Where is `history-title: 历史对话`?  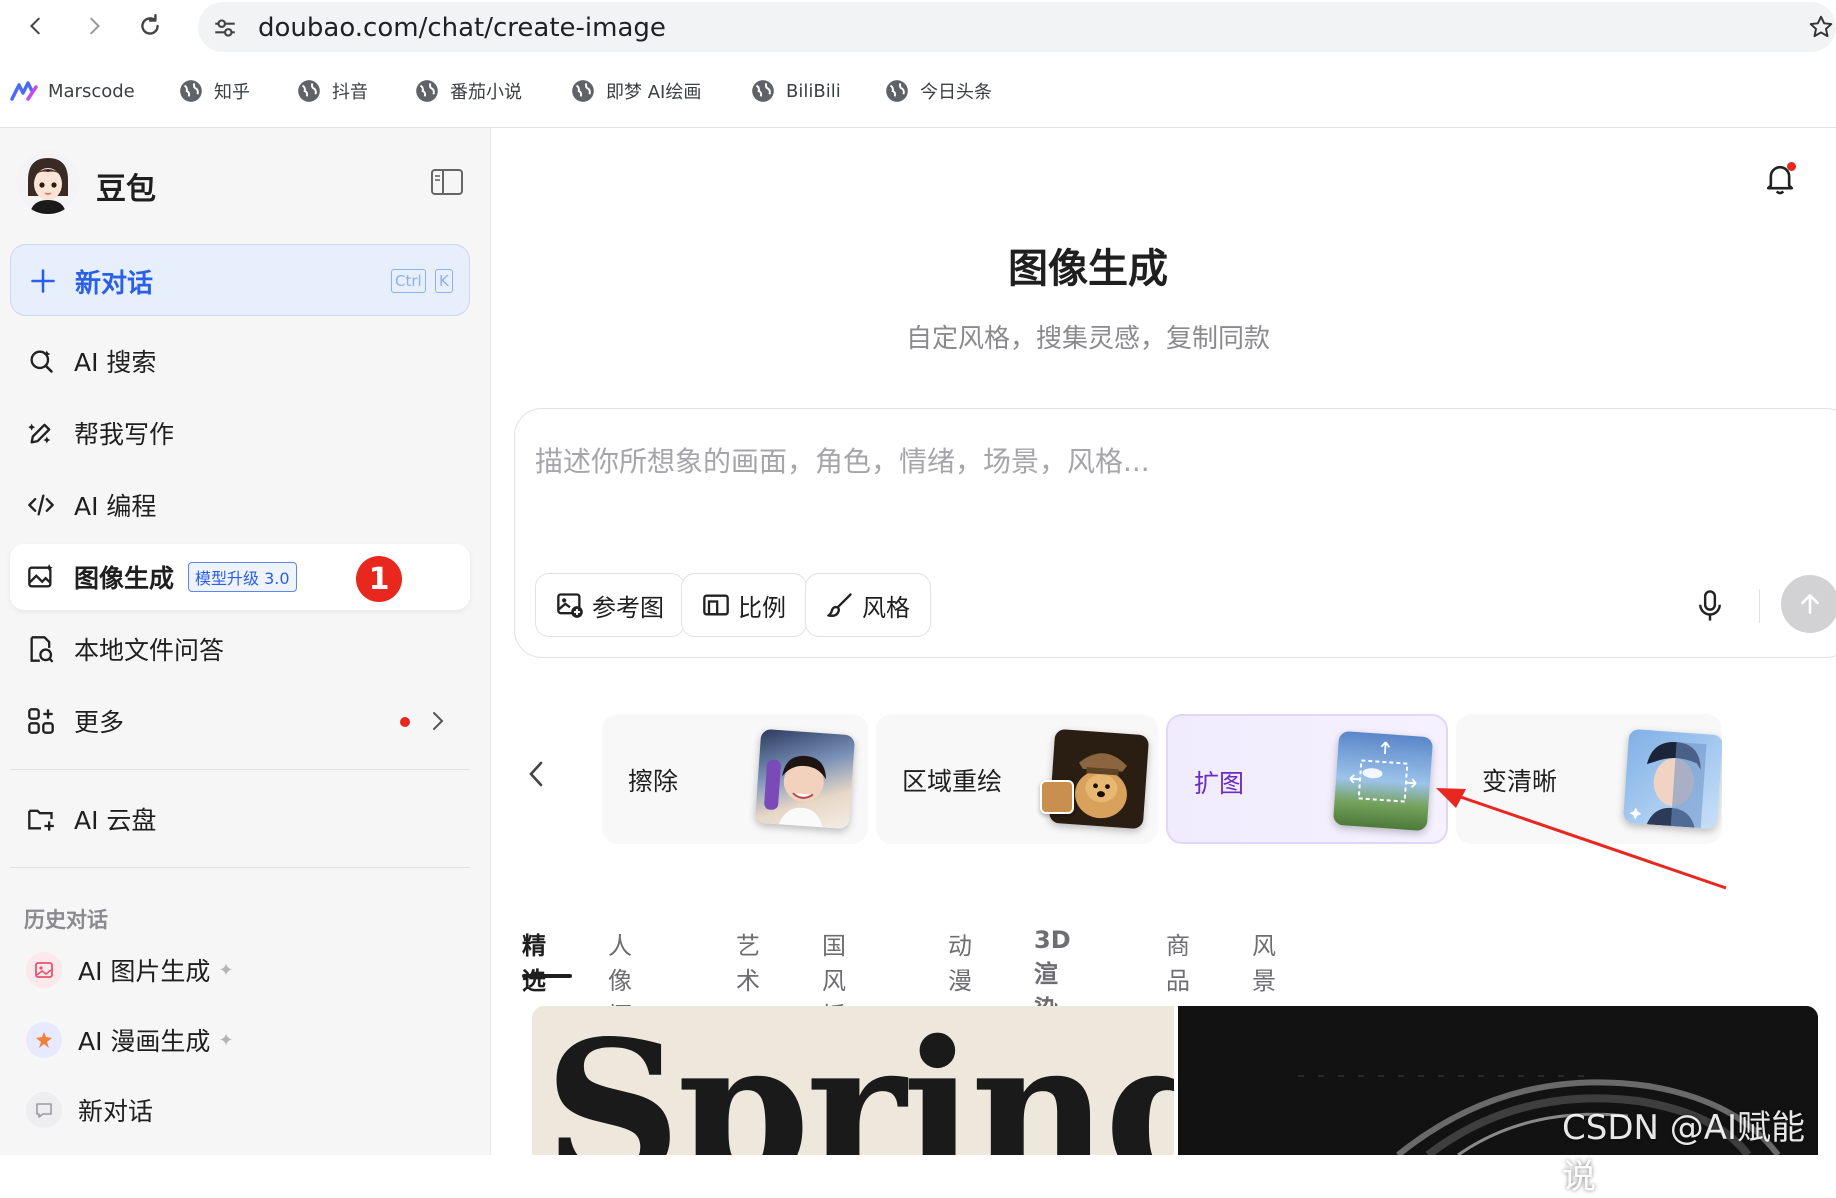
history-title: 历史对话 is located at coordinates (66, 920).